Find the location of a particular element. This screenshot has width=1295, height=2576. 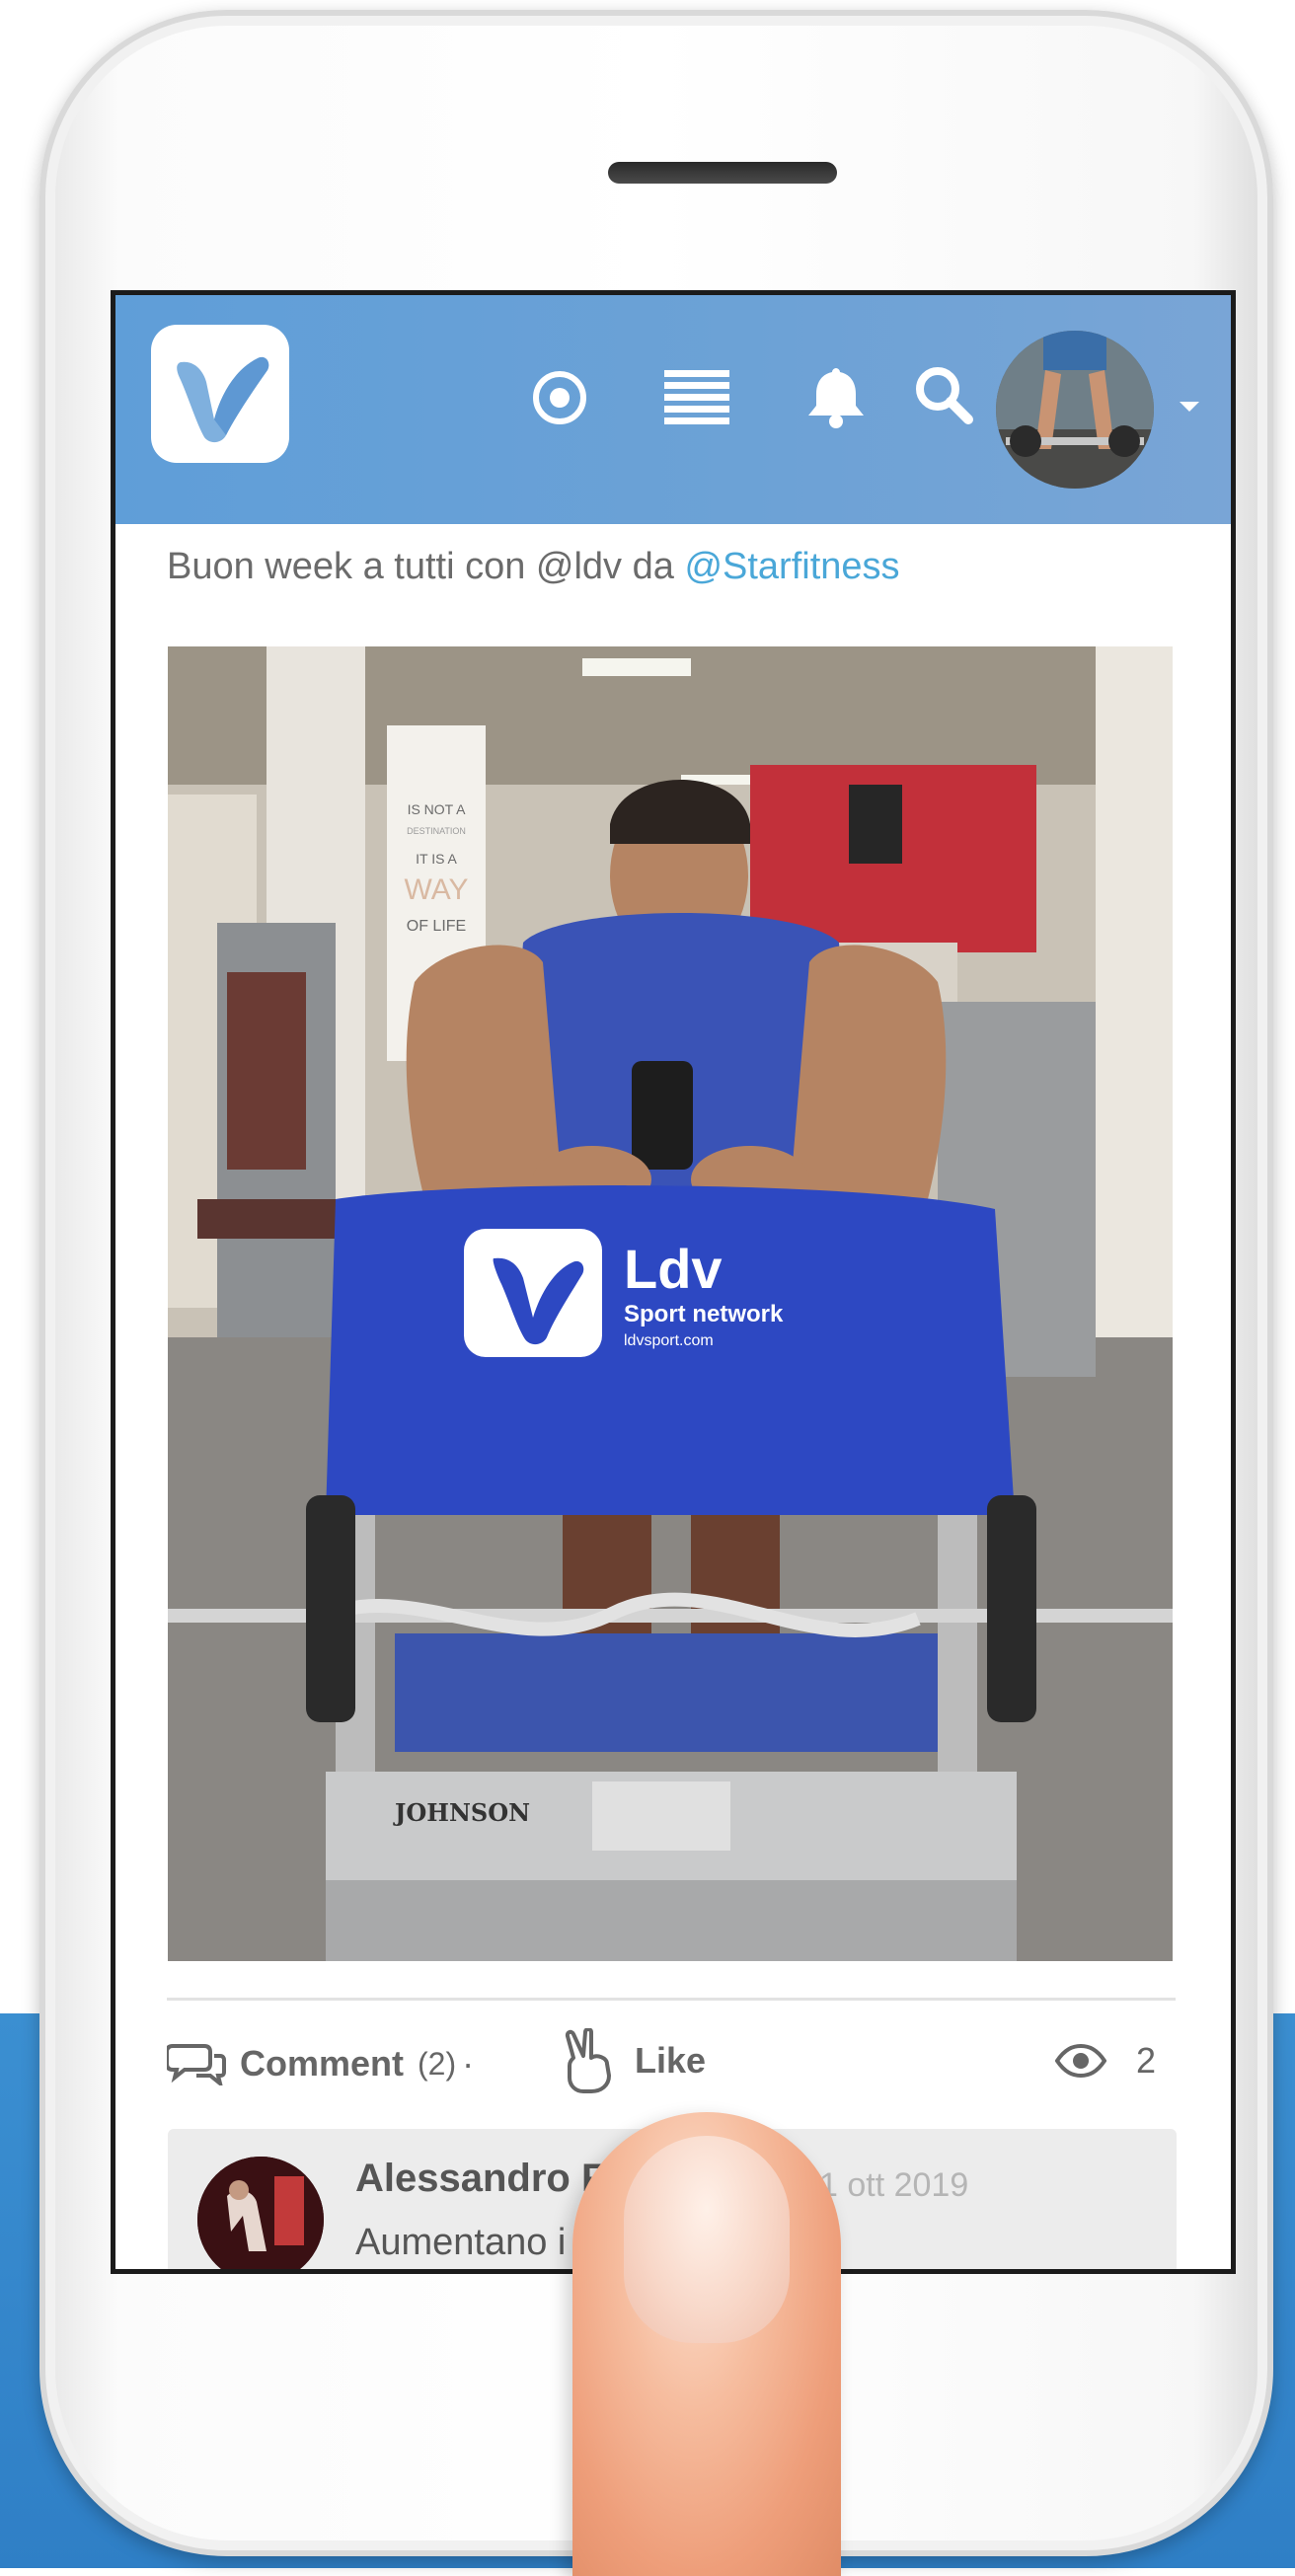

poster-line-2: DESTINATION is located at coordinates (436, 831).